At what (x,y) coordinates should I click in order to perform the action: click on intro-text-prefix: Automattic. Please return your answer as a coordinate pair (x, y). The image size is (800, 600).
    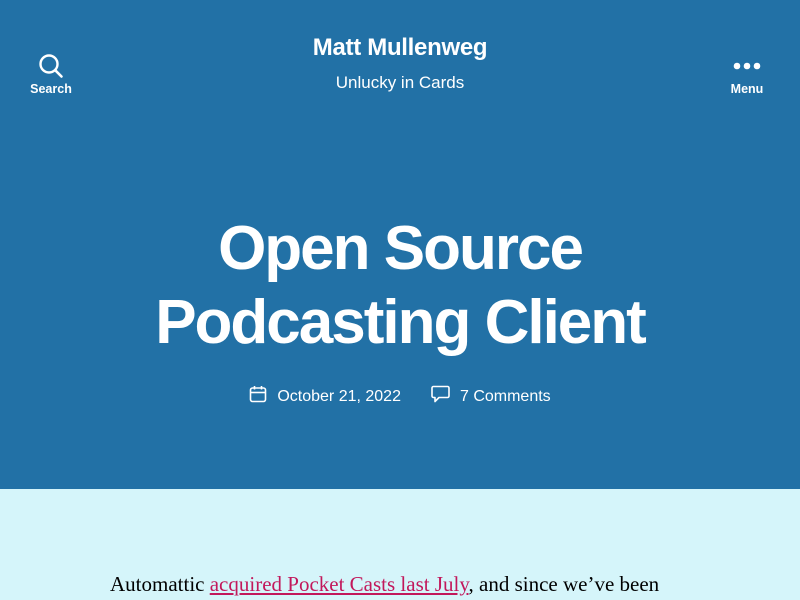
    Looking at the image, I should click on (160, 584).